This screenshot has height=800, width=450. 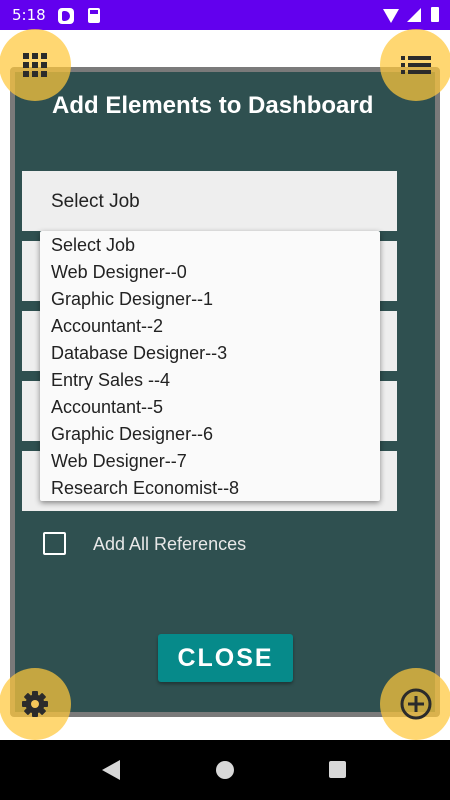 What do you see at coordinates (210, 434) in the screenshot?
I see `dropdown-option: Graphic Designer--6` at bounding box center [210, 434].